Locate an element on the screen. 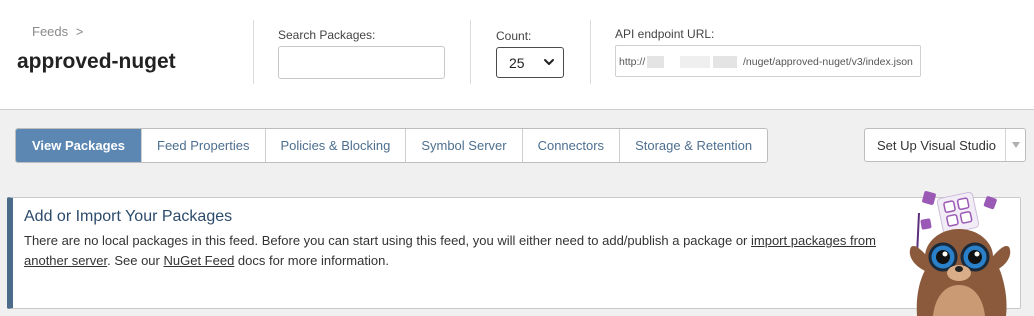 The height and width of the screenshot is (316, 1034). breadcrumb-feeds-link: Feeds is located at coordinates (50, 31).